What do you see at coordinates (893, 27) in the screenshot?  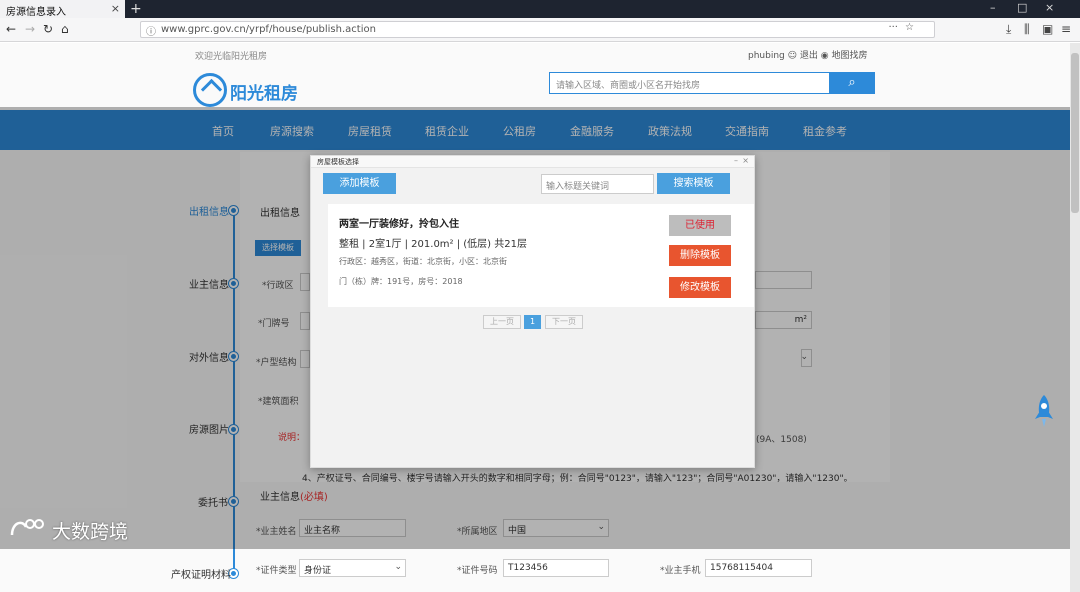 I see `page-actions-icon: ···` at bounding box center [893, 27].